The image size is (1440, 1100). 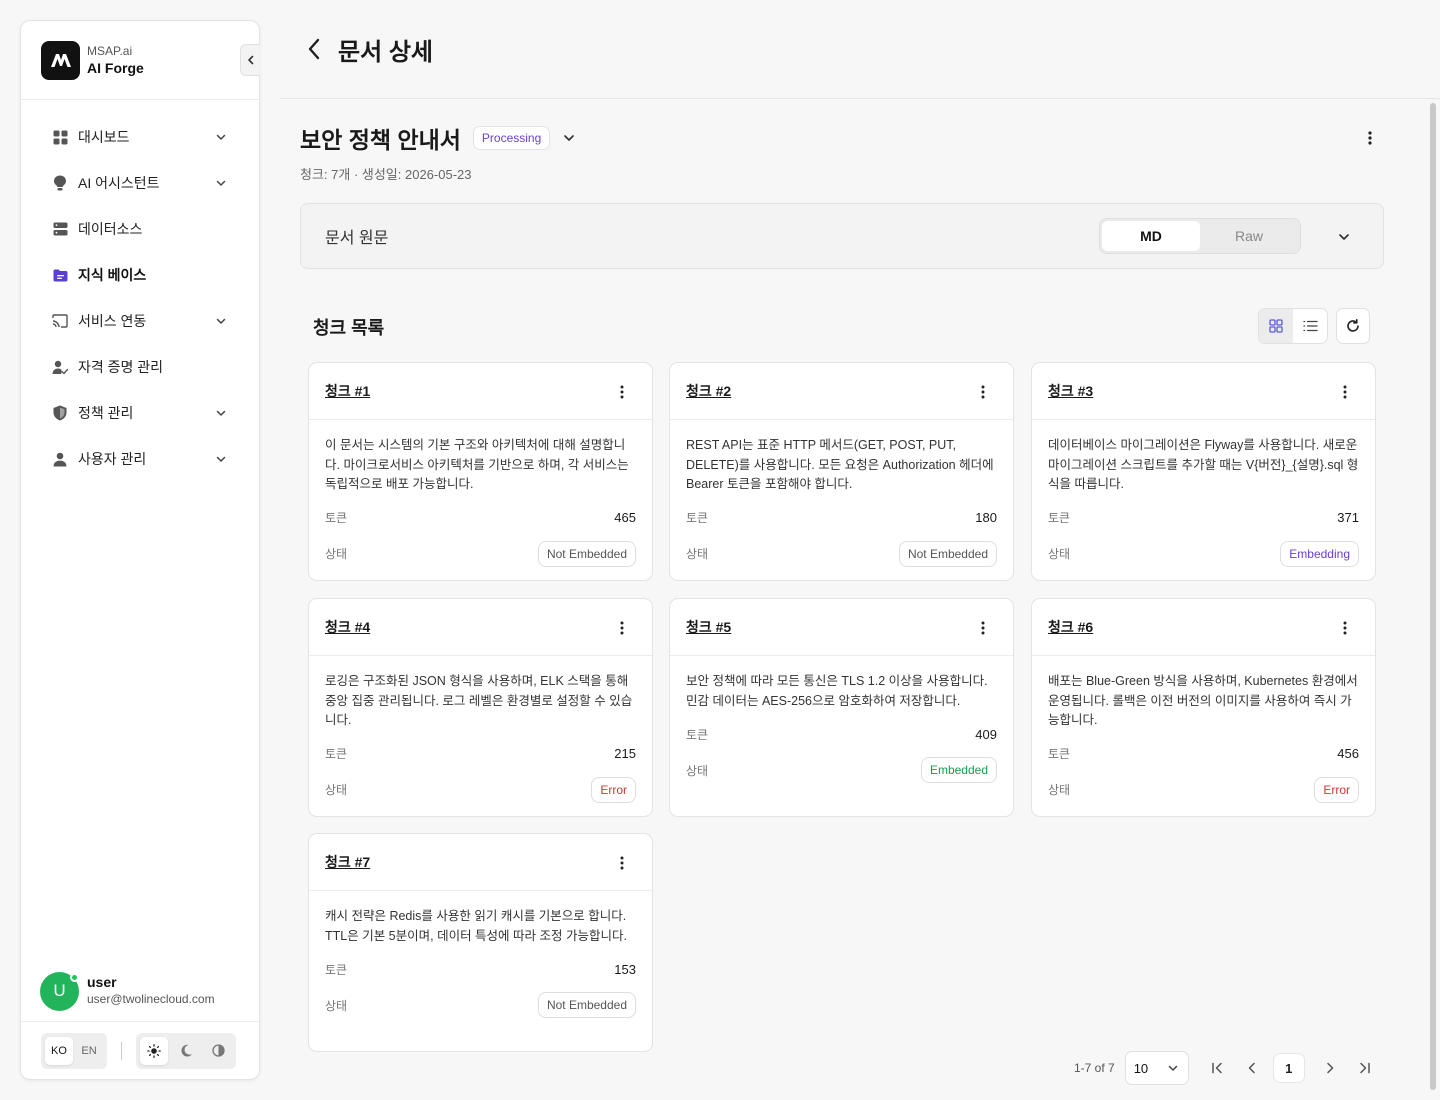 What do you see at coordinates (60, 459) in the screenshot?
I see `user-icon` at bounding box center [60, 459].